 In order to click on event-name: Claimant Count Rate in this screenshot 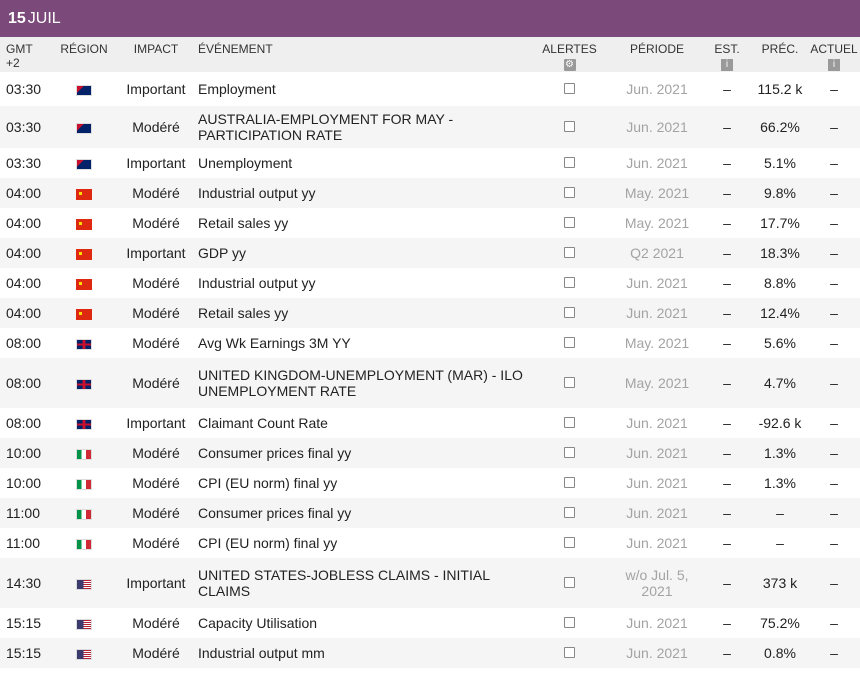, I will do `click(359, 423)`.